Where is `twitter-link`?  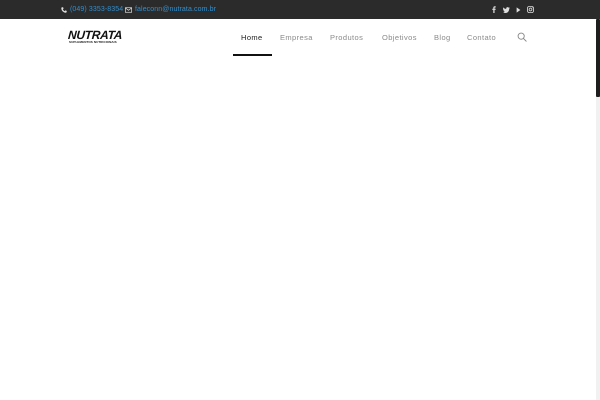
twitter-link is located at coordinates (506, 9).